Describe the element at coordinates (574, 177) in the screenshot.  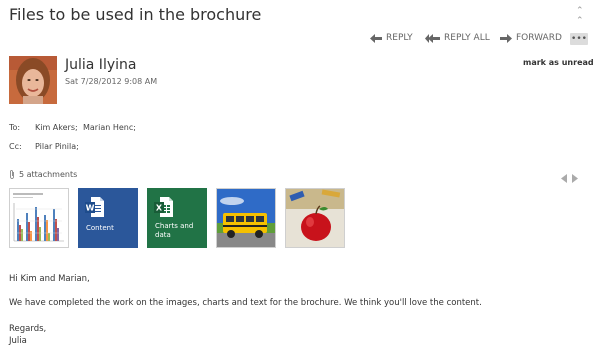
I see `next-attachment-icon` at that location.